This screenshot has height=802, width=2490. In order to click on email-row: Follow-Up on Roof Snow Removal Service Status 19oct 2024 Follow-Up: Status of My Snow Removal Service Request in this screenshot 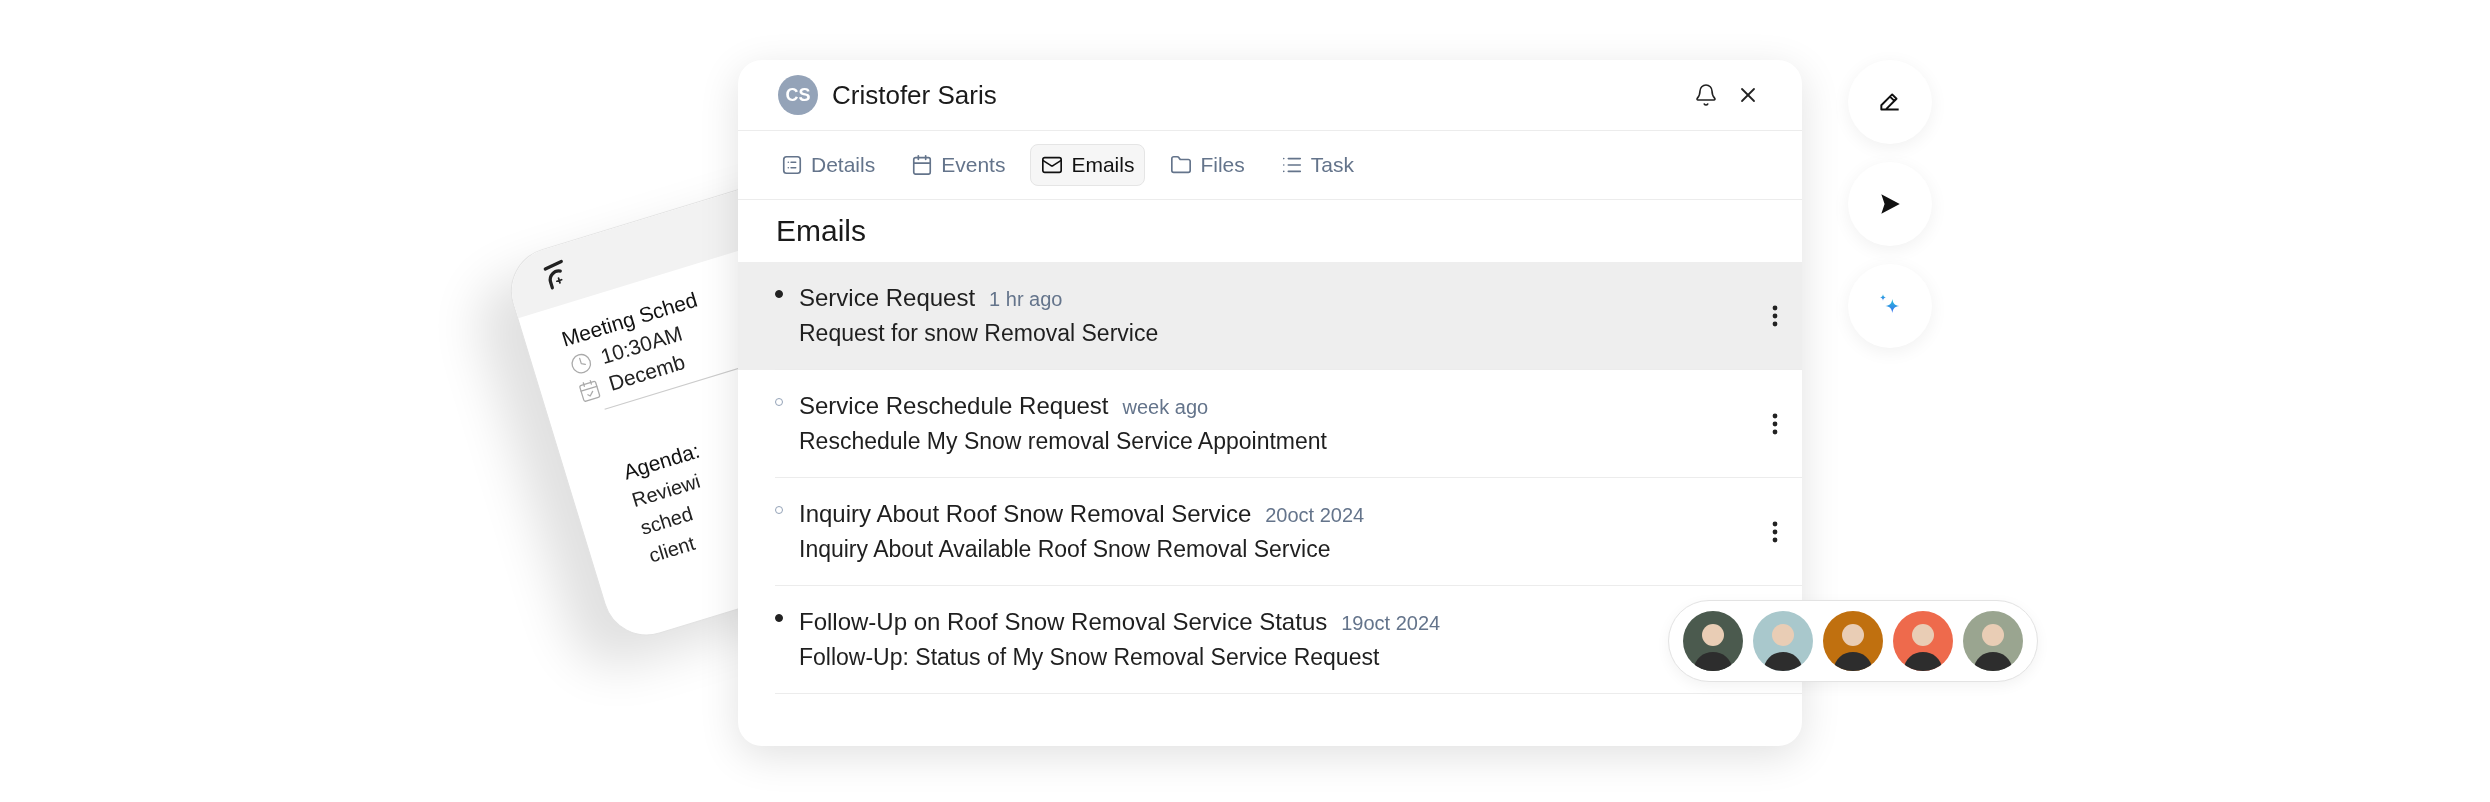, I will do `click(1270, 640)`.